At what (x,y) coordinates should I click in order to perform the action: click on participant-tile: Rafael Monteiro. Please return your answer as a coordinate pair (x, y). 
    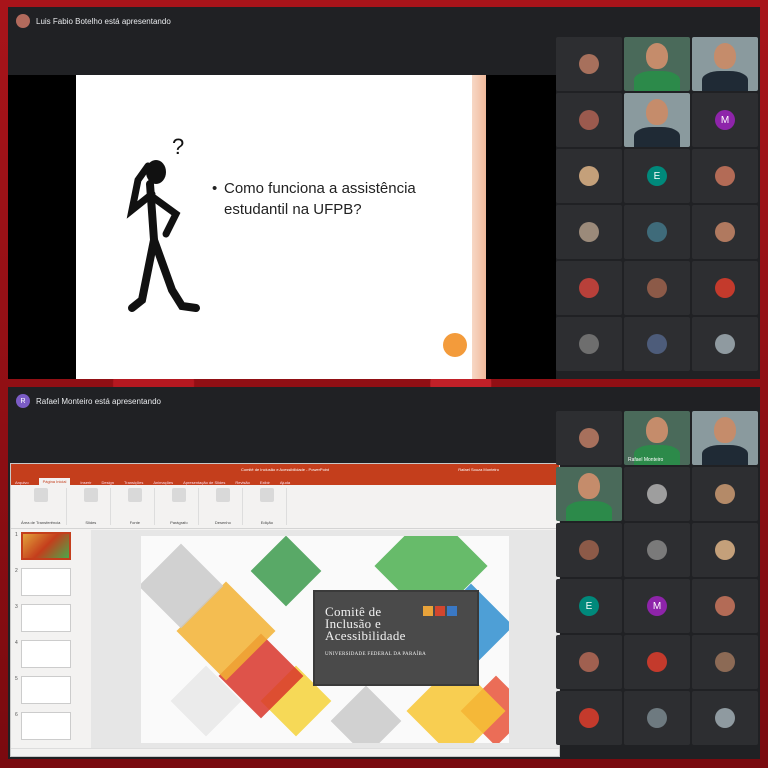
    Looking at the image, I should click on (657, 438).